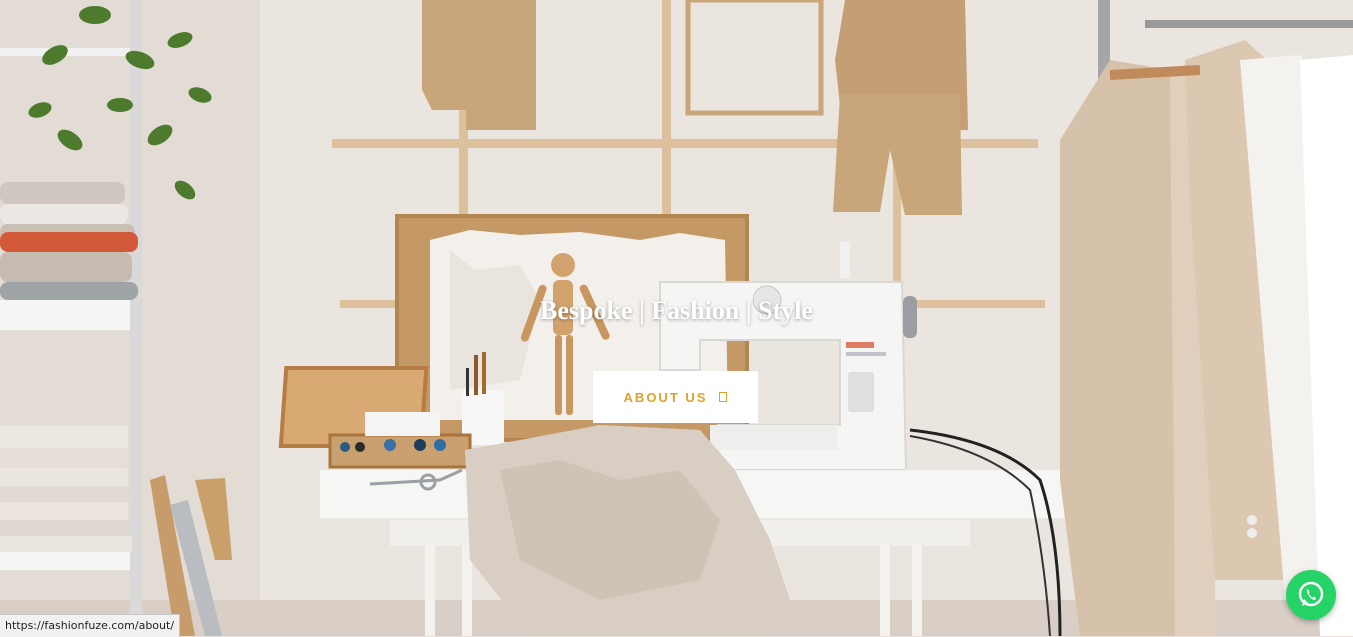  I want to click on whatsapp-icon, so click(1311, 594).